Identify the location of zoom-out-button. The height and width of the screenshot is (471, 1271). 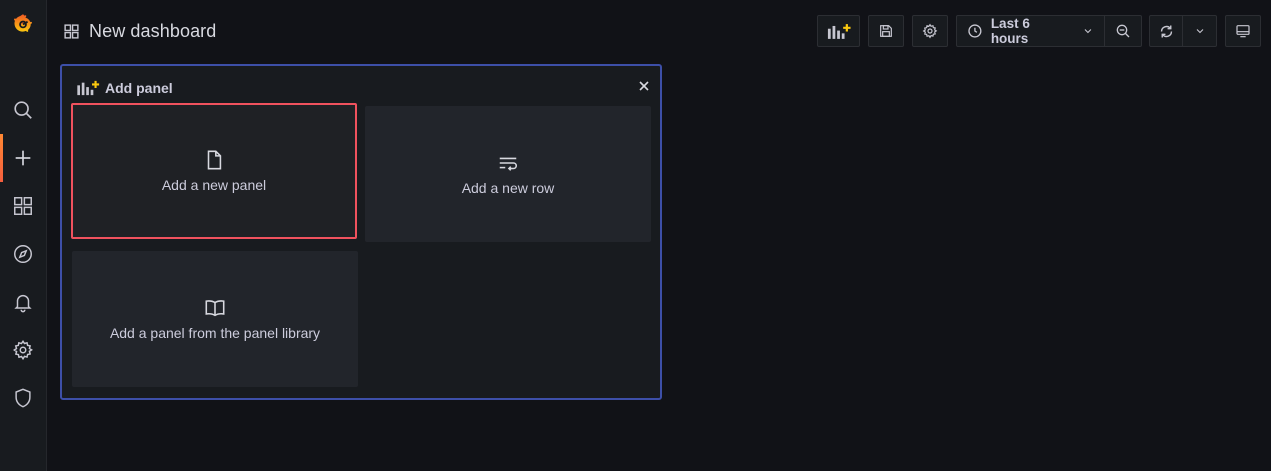
(1123, 31).